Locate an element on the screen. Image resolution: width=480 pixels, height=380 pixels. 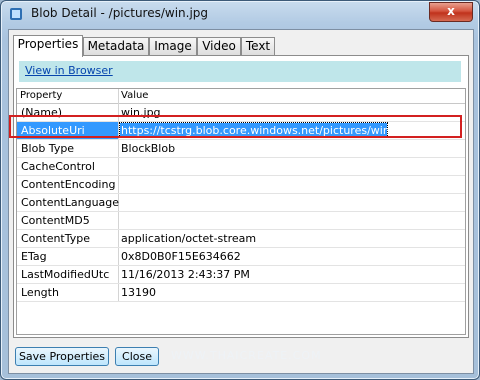
window-close-button: x is located at coordinates (451, 12).